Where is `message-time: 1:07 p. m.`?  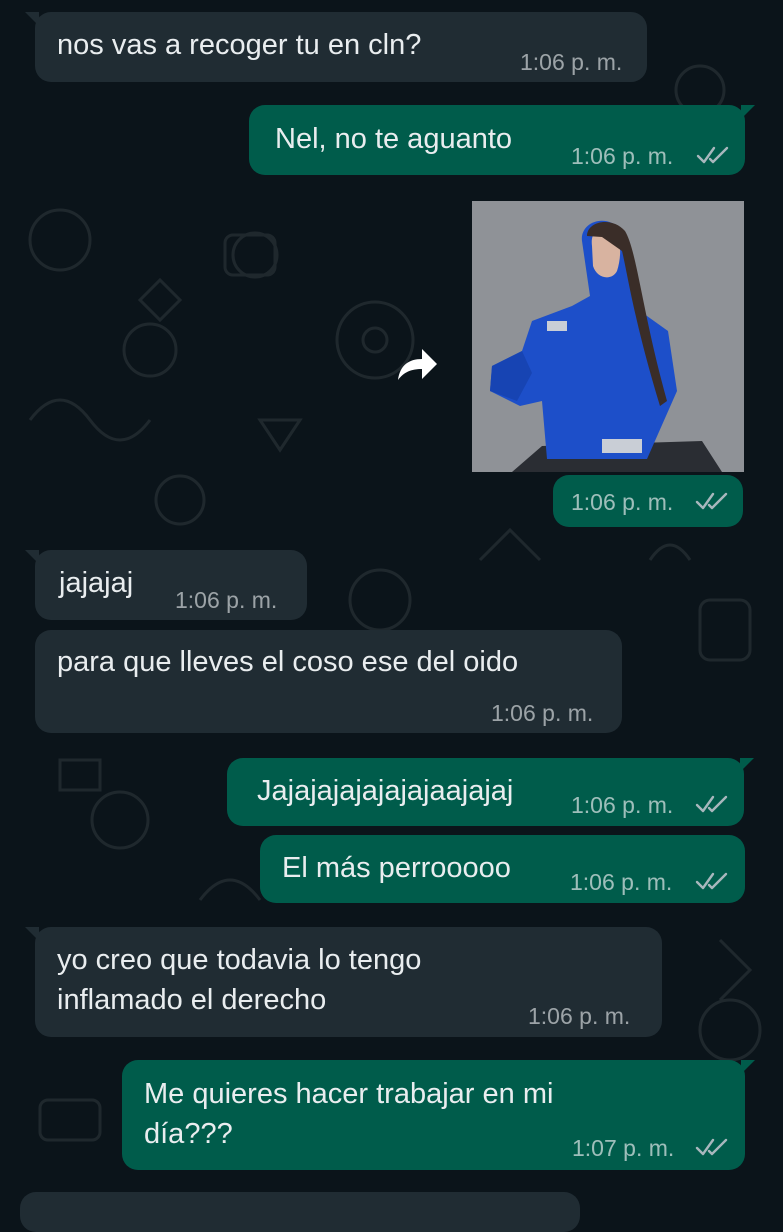
message-time: 1:07 p. m. is located at coordinates (623, 1148).